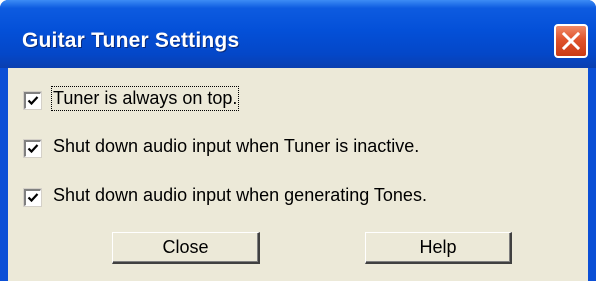 This screenshot has width=596, height=281. What do you see at coordinates (438, 248) in the screenshot?
I see `help-button: Help` at bounding box center [438, 248].